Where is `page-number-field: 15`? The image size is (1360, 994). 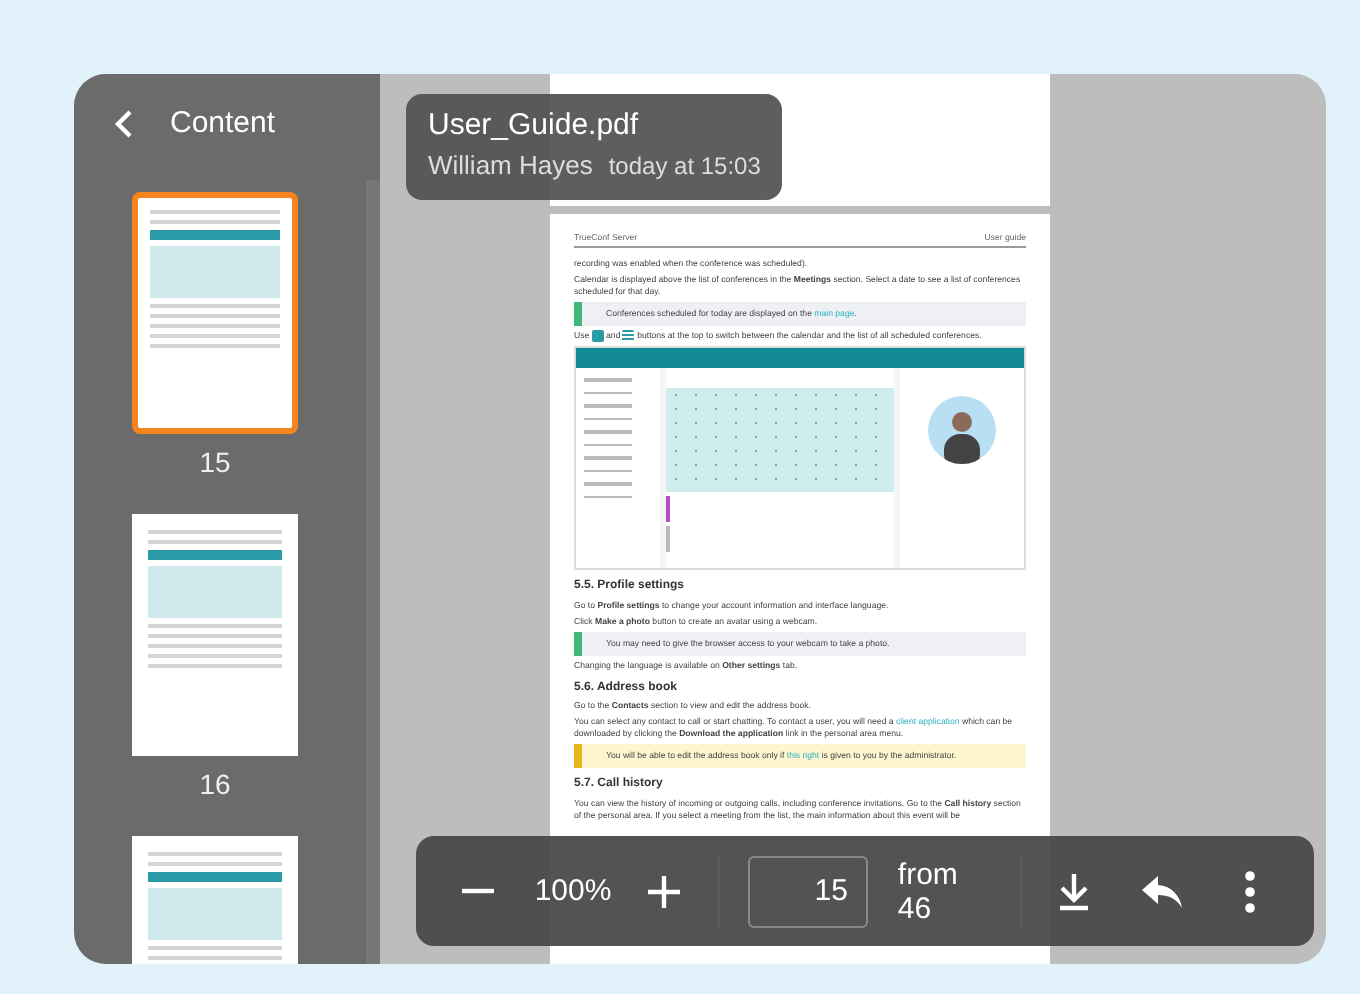
page-number-field: 15 is located at coordinates (807, 891).